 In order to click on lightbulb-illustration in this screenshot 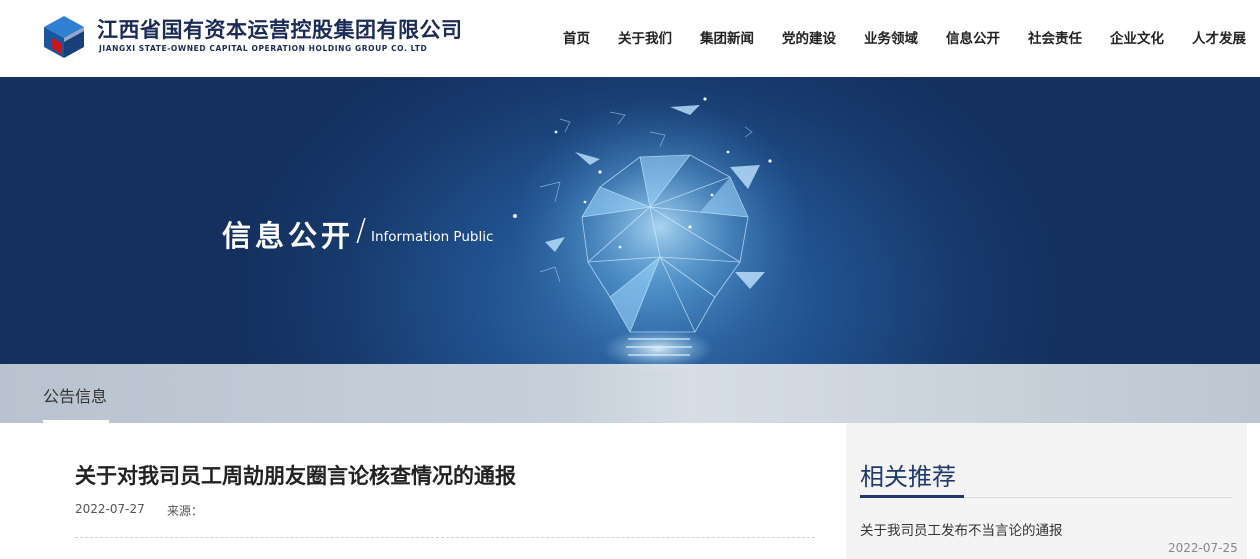, I will do `click(660, 230)`.